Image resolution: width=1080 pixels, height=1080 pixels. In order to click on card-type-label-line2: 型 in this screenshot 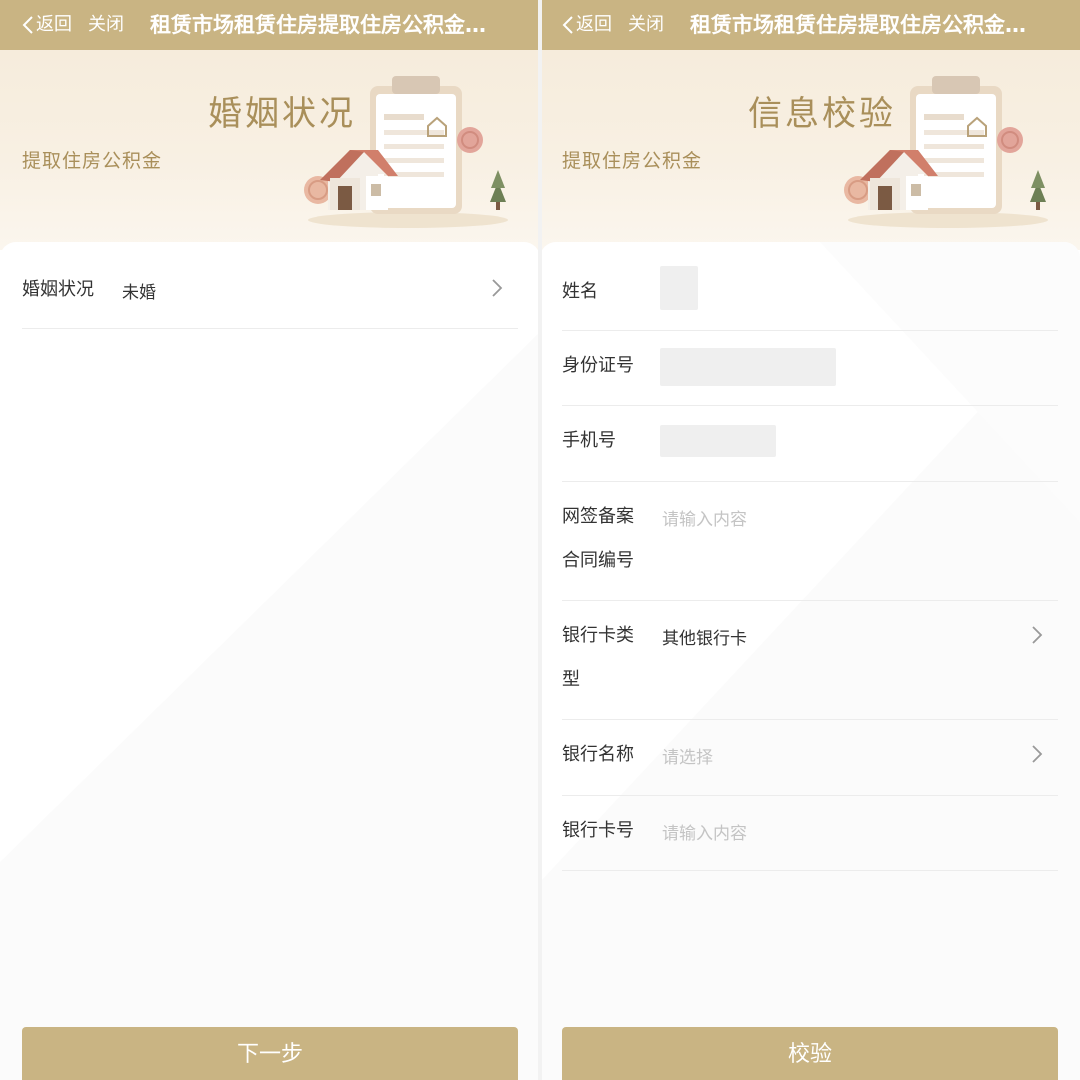, I will do `click(571, 679)`.